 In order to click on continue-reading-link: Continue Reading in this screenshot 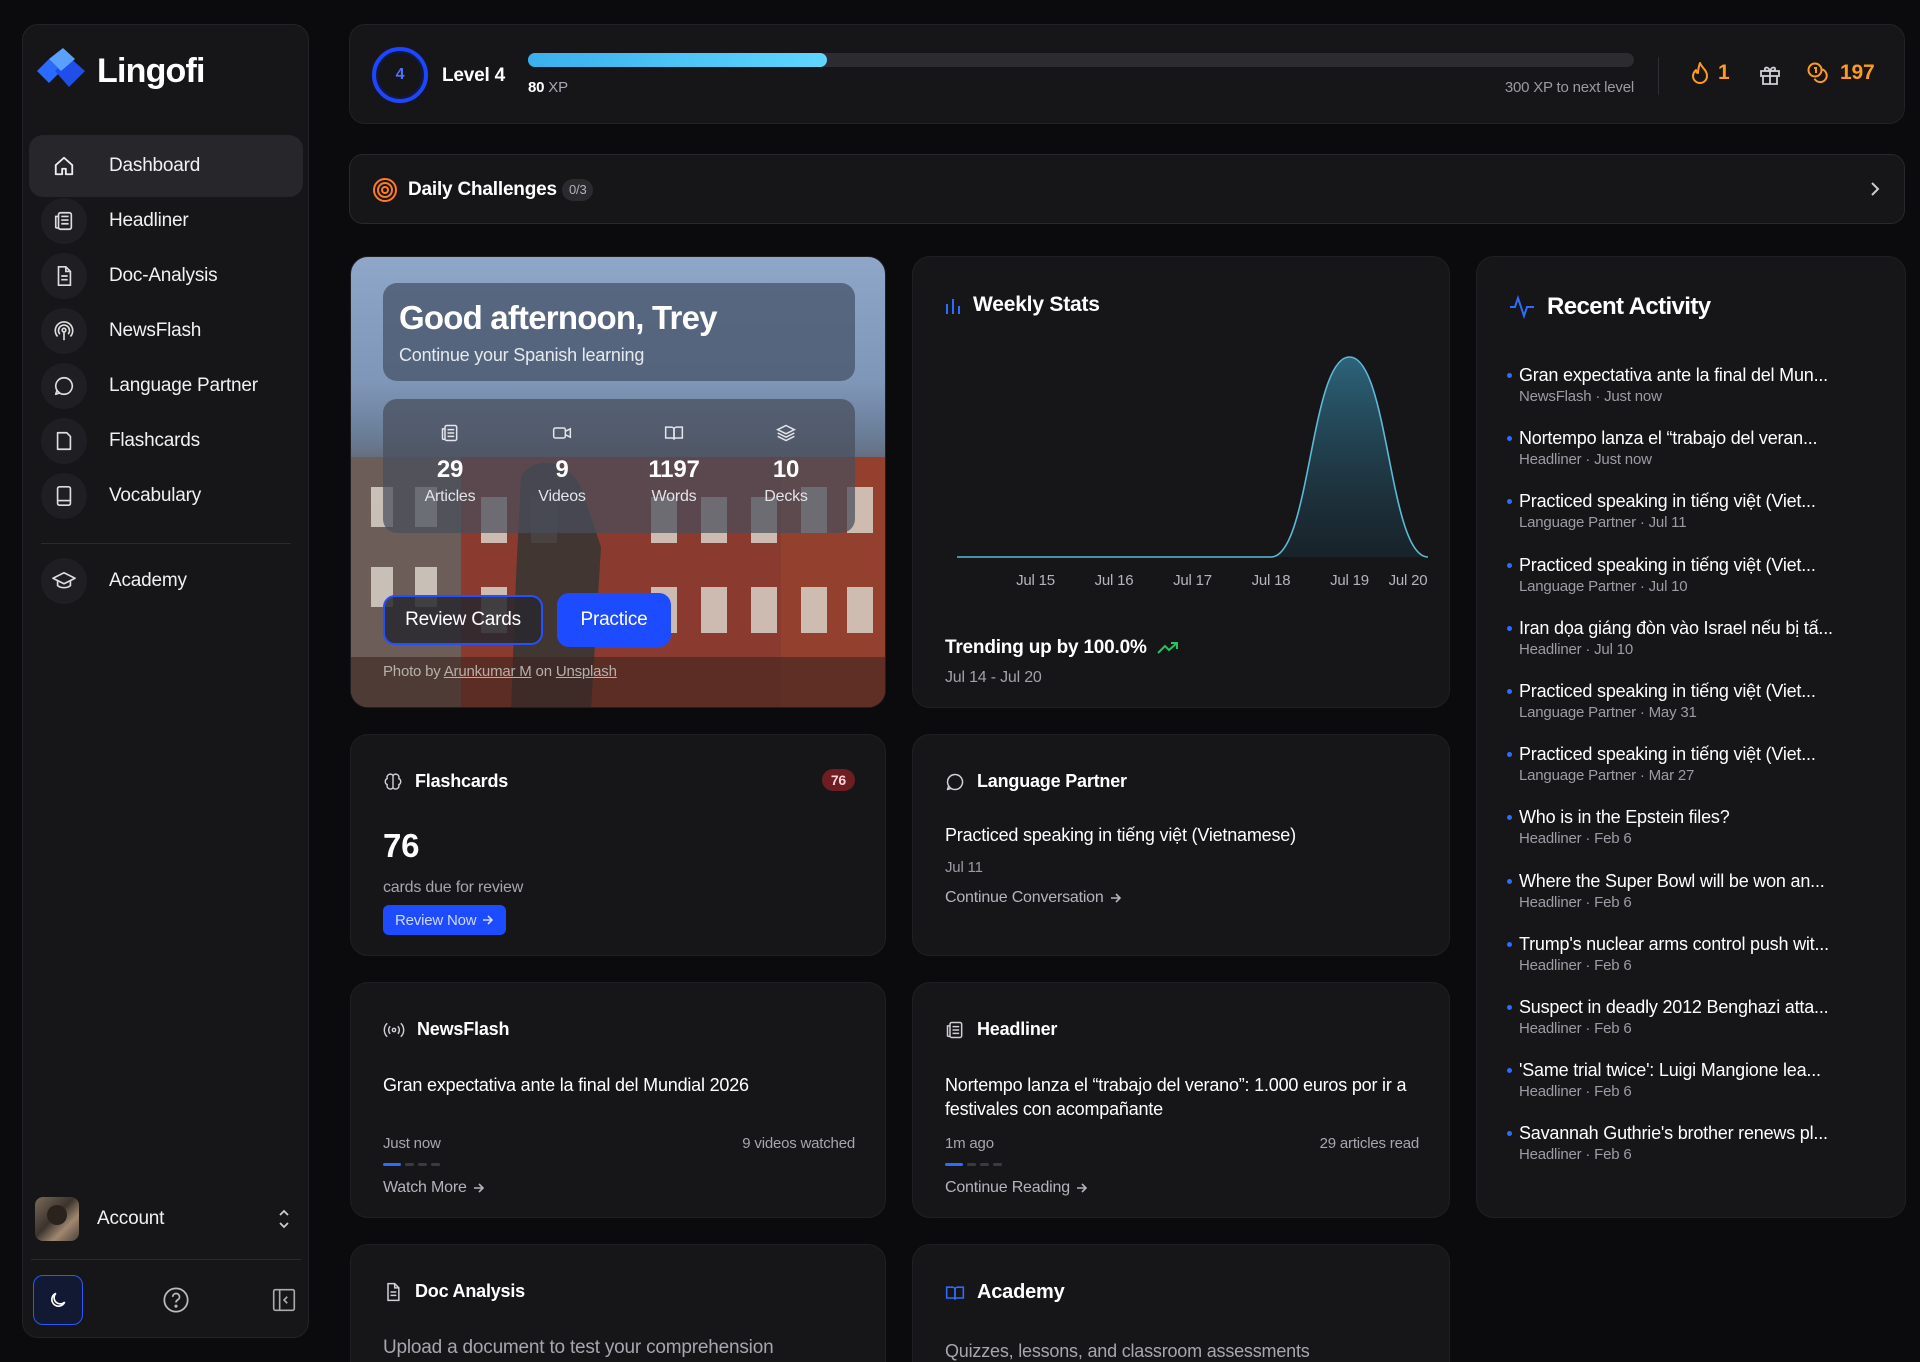, I will do `click(1016, 1188)`.